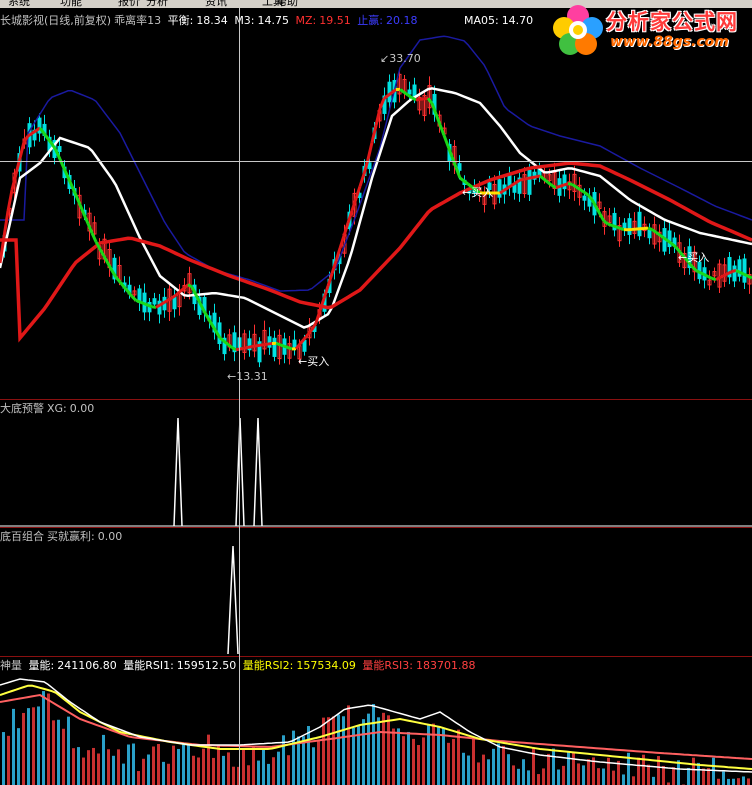  I want to click on xg-signal-spike, so click(258, 472).